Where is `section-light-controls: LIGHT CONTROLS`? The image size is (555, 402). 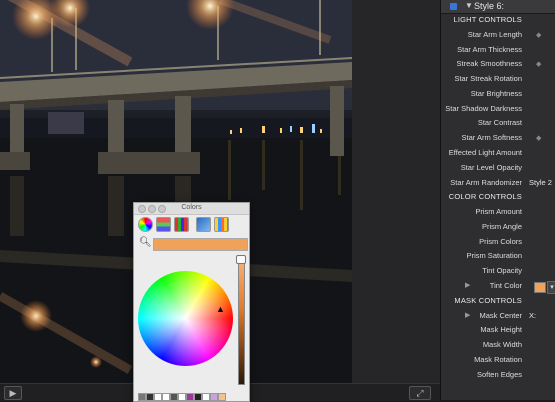
section-light-controls: LIGHT CONTROLS is located at coordinates (498, 21).